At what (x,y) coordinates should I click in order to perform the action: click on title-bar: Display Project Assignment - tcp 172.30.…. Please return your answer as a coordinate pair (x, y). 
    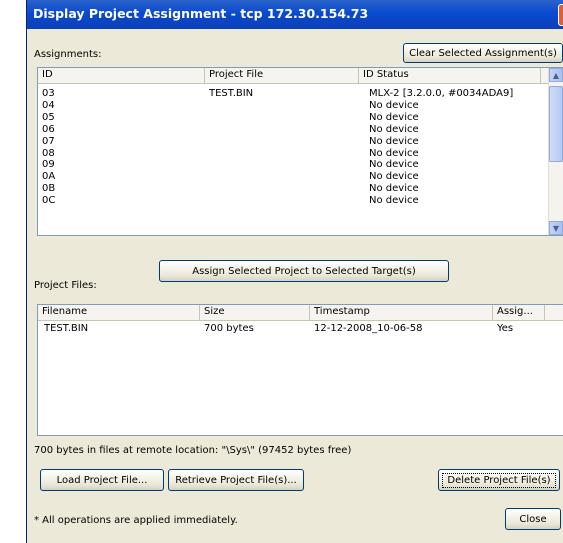
    Looking at the image, I should click on (295, 14).